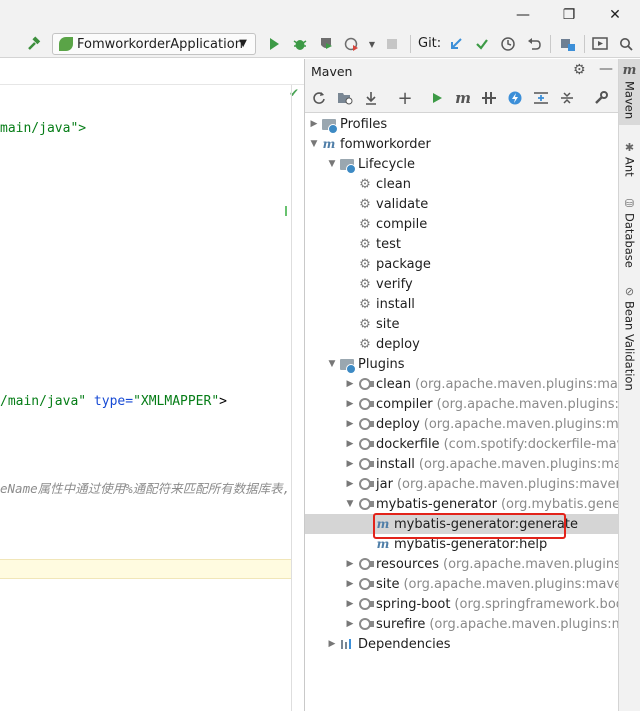 This screenshot has height=711, width=640. Describe the element at coordinates (461, 464) in the screenshot. I see `maven-tree-item: ▶ install(org.apache.maven.plugins:maven-` at that location.